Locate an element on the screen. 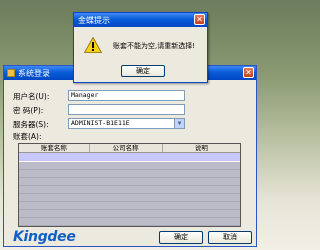 The width and height of the screenshot is (320, 250). column-header-description: 说明 is located at coordinates (201, 148).